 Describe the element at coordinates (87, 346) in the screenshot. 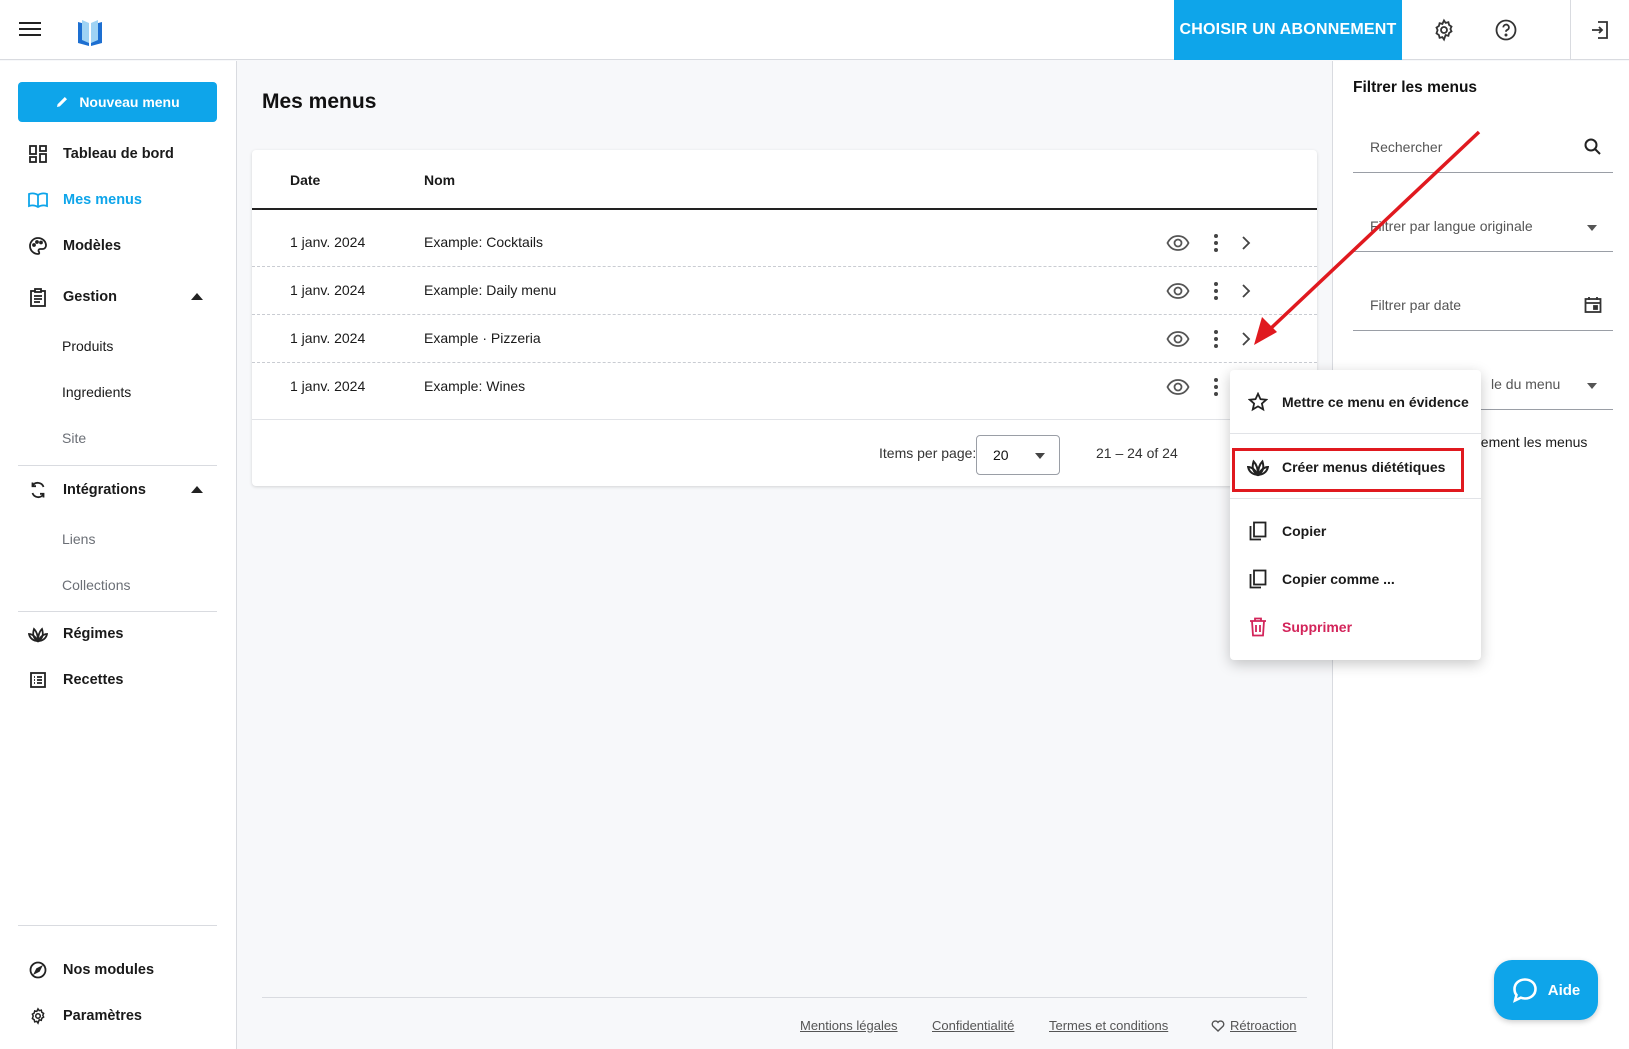

I see `nav-products: Produits` at that location.